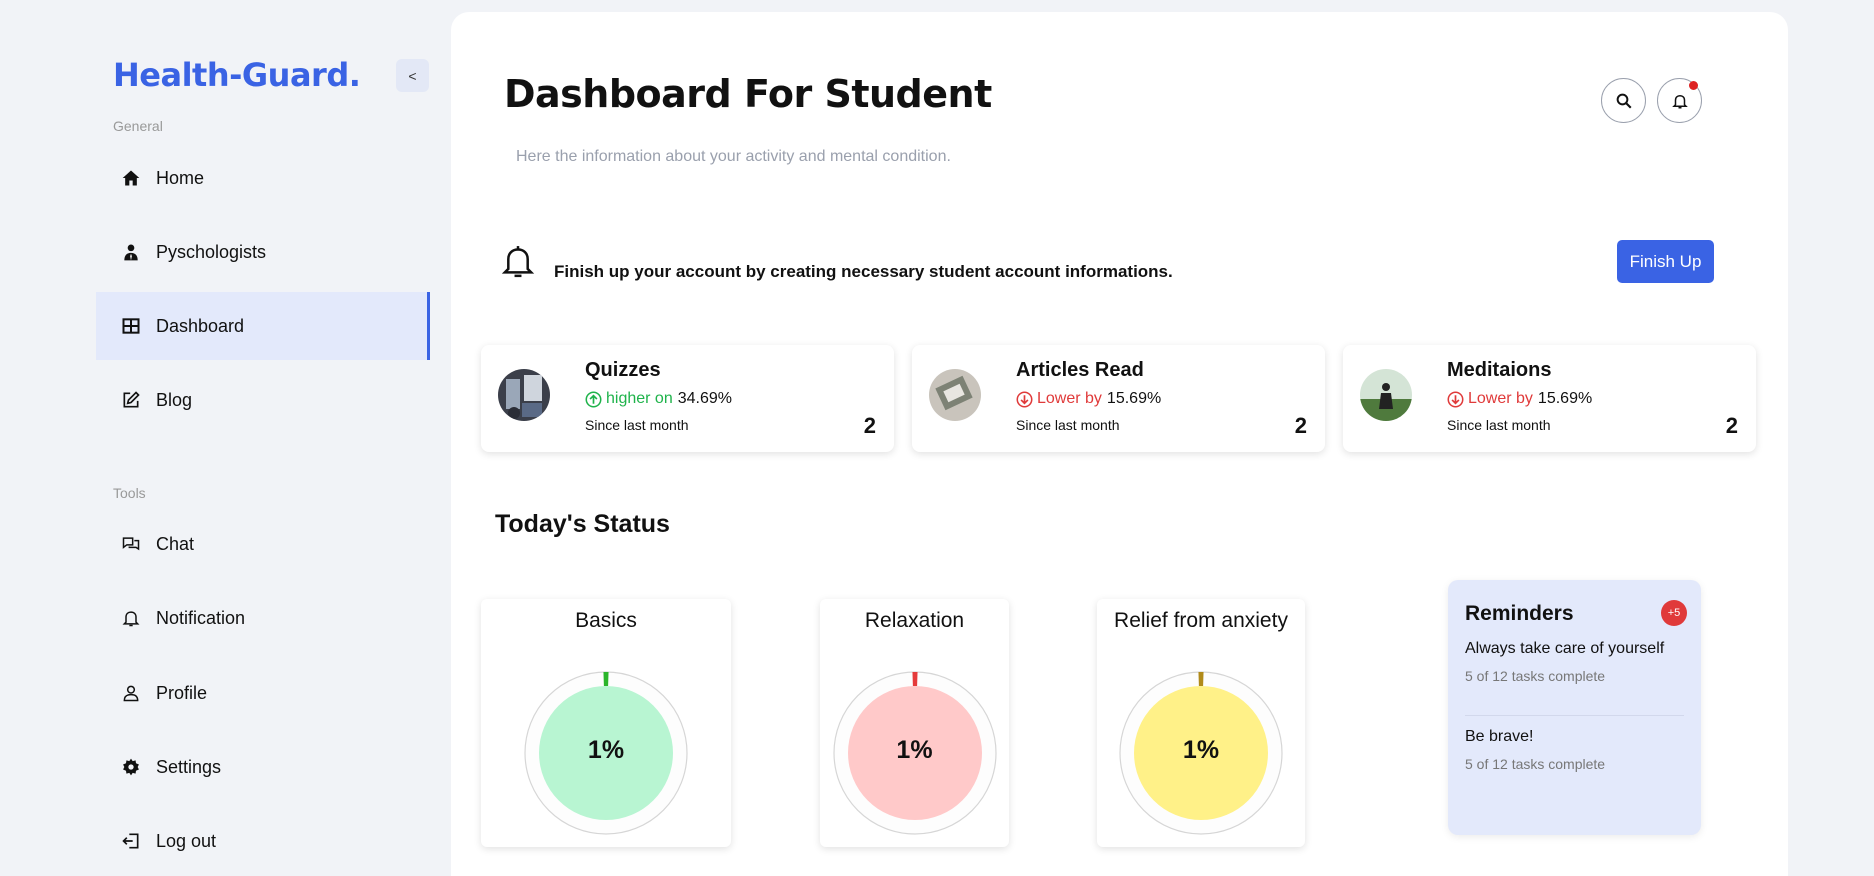 The width and height of the screenshot is (1874, 876). What do you see at coordinates (606, 620) in the screenshot?
I see `gauge-title: Basics` at bounding box center [606, 620].